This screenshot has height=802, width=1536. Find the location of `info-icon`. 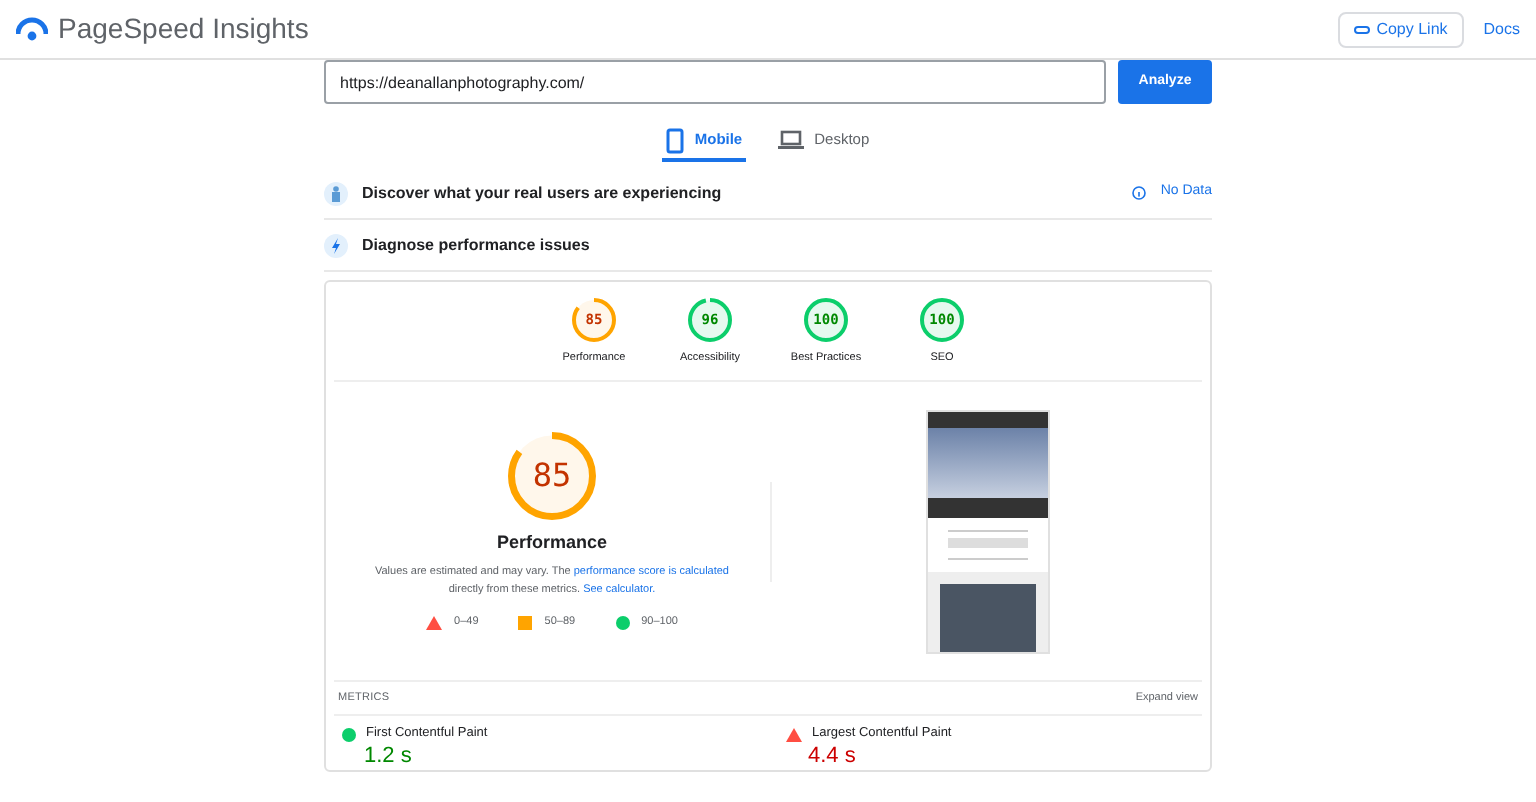

info-icon is located at coordinates (1139, 193).